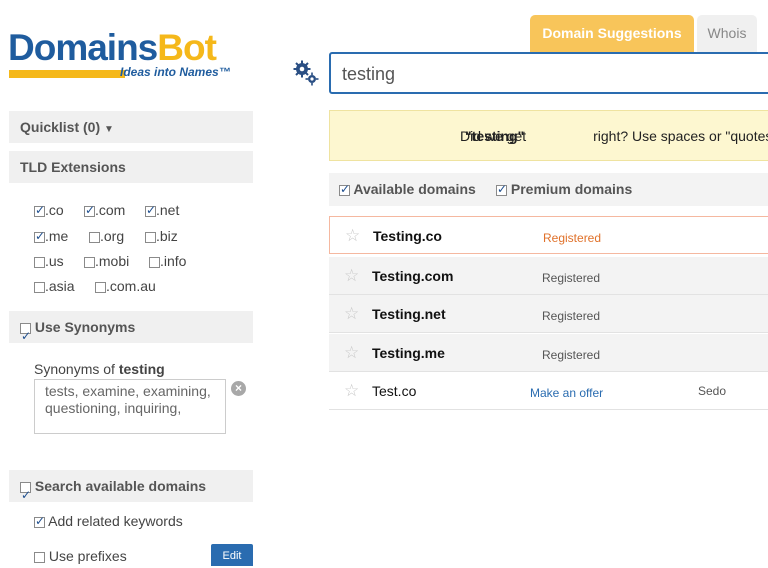 Image resolution: width=768 pixels, height=568 pixels. What do you see at coordinates (120, 486) in the screenshot?
I see `search-available-title: Search available domains` at bounding box center [120, 486].